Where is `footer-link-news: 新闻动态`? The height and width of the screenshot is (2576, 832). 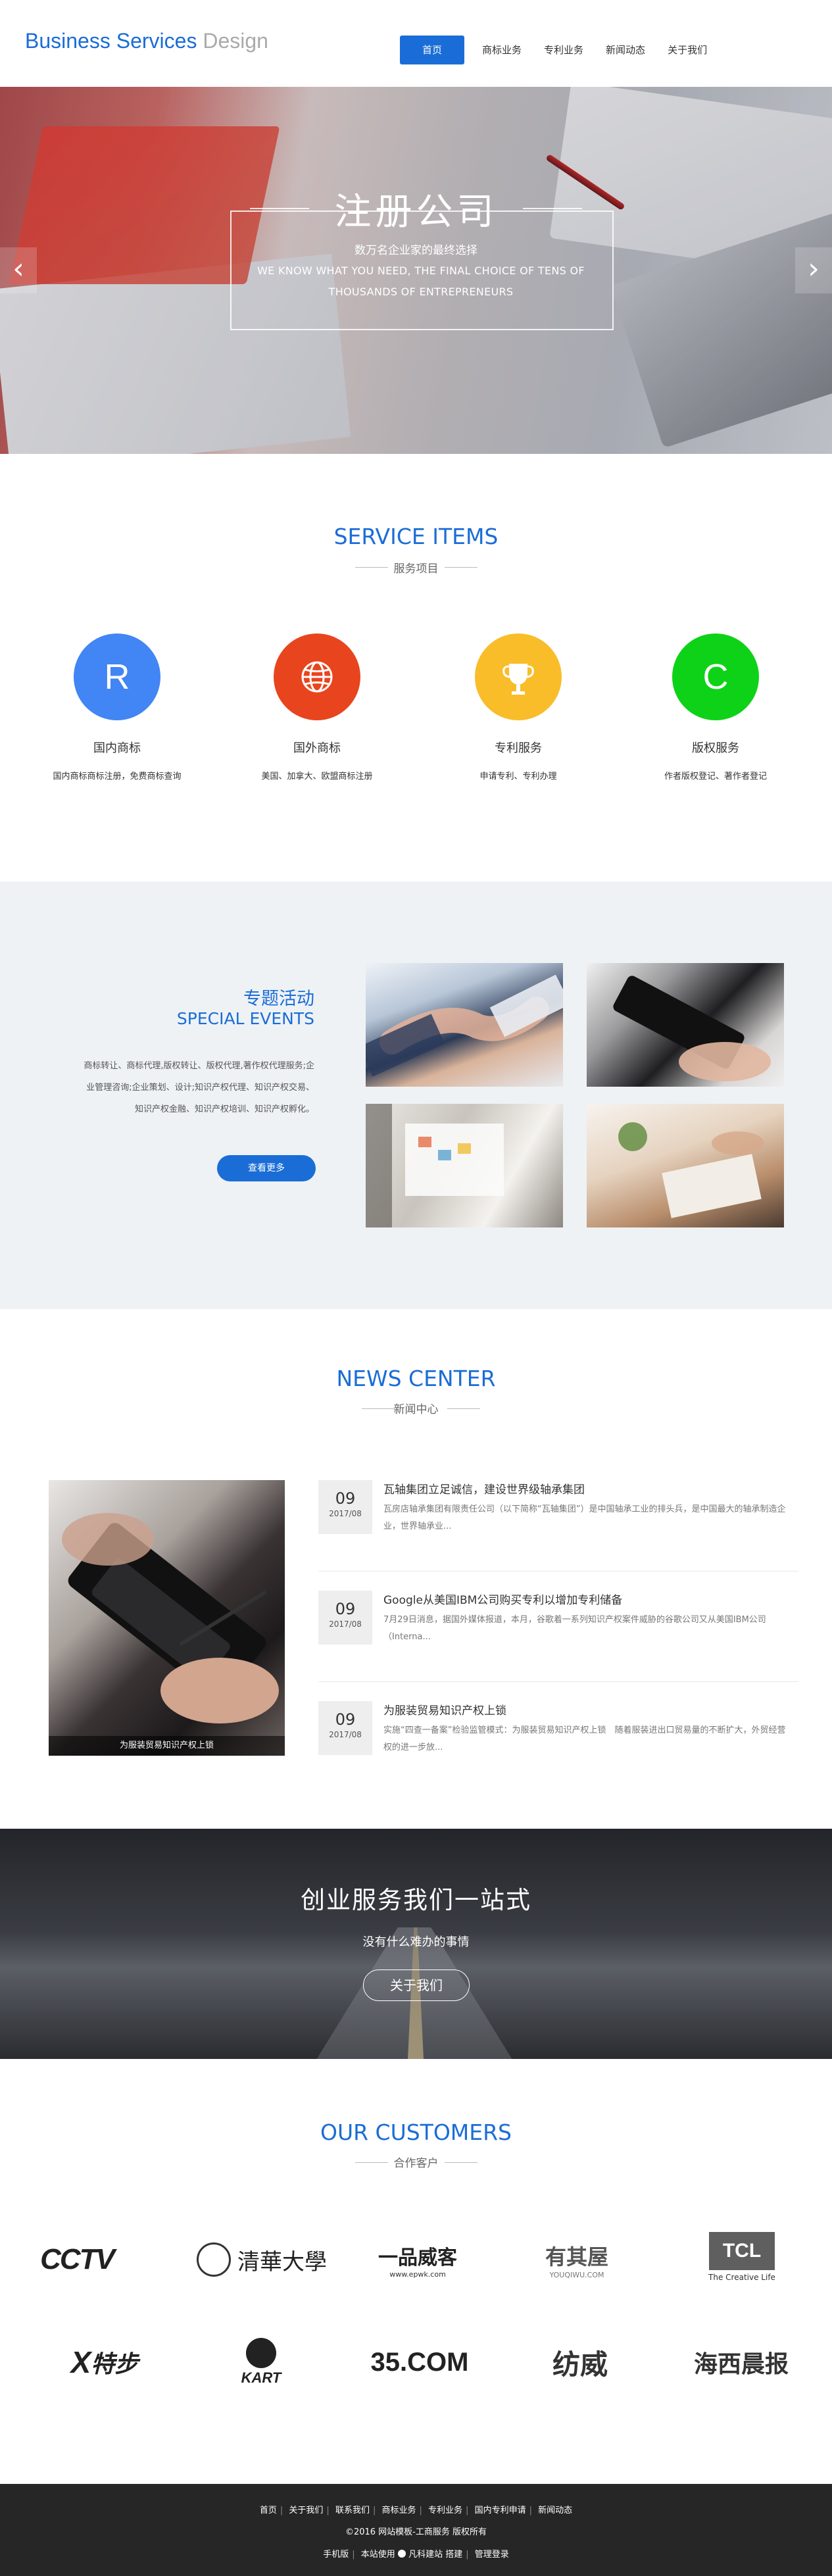 footer-link-news: 新闻动态 is located at coordinates (555, 2510).